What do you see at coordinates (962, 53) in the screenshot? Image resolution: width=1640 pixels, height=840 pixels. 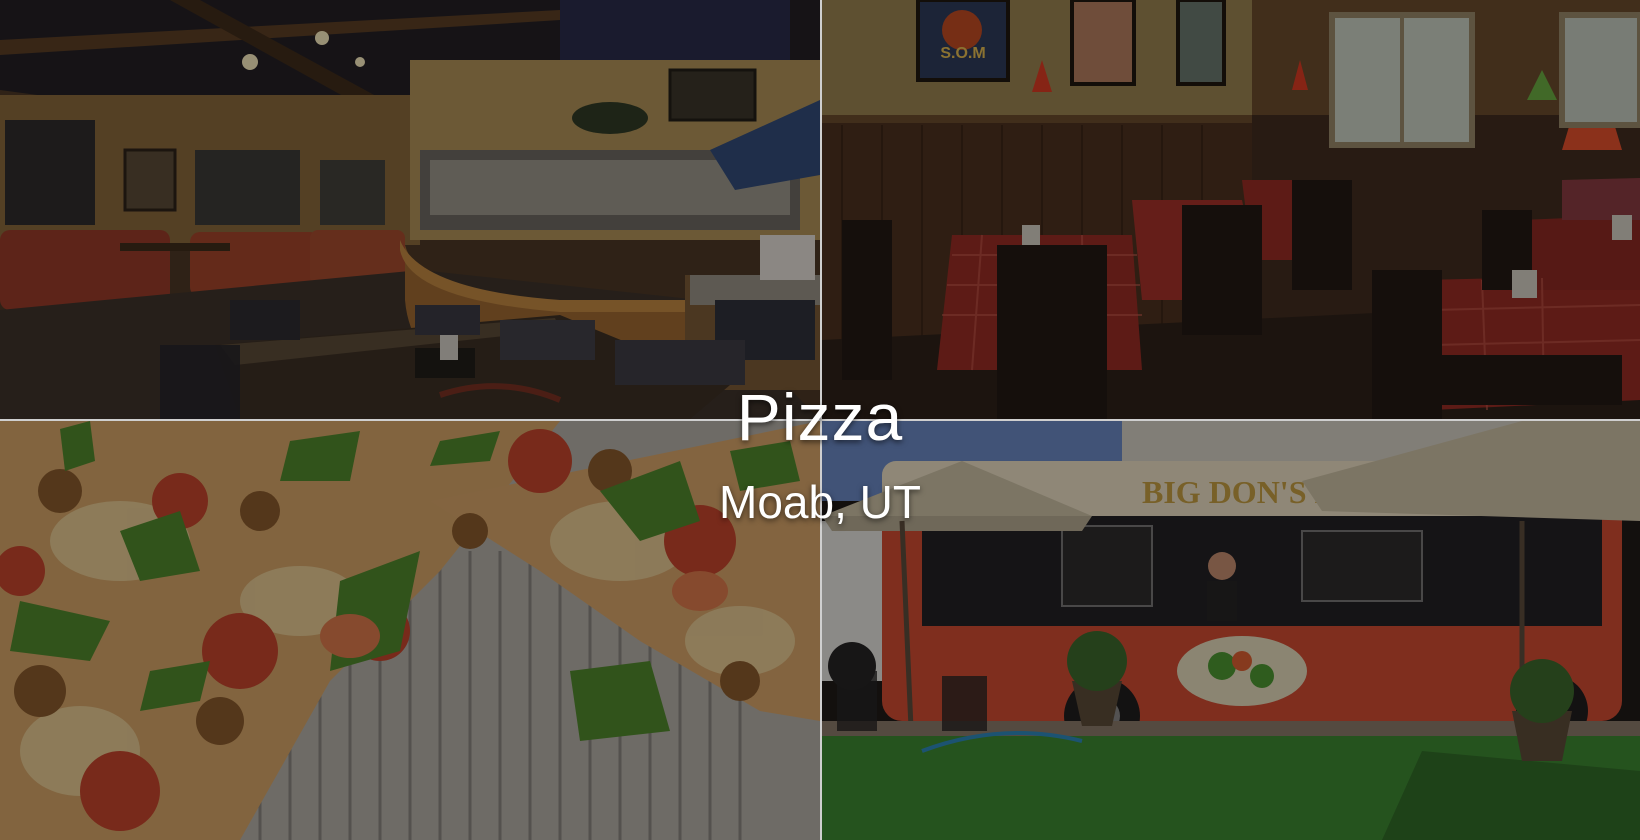 I see `poster-text: S.O.M` at bounding box center [962, 53].